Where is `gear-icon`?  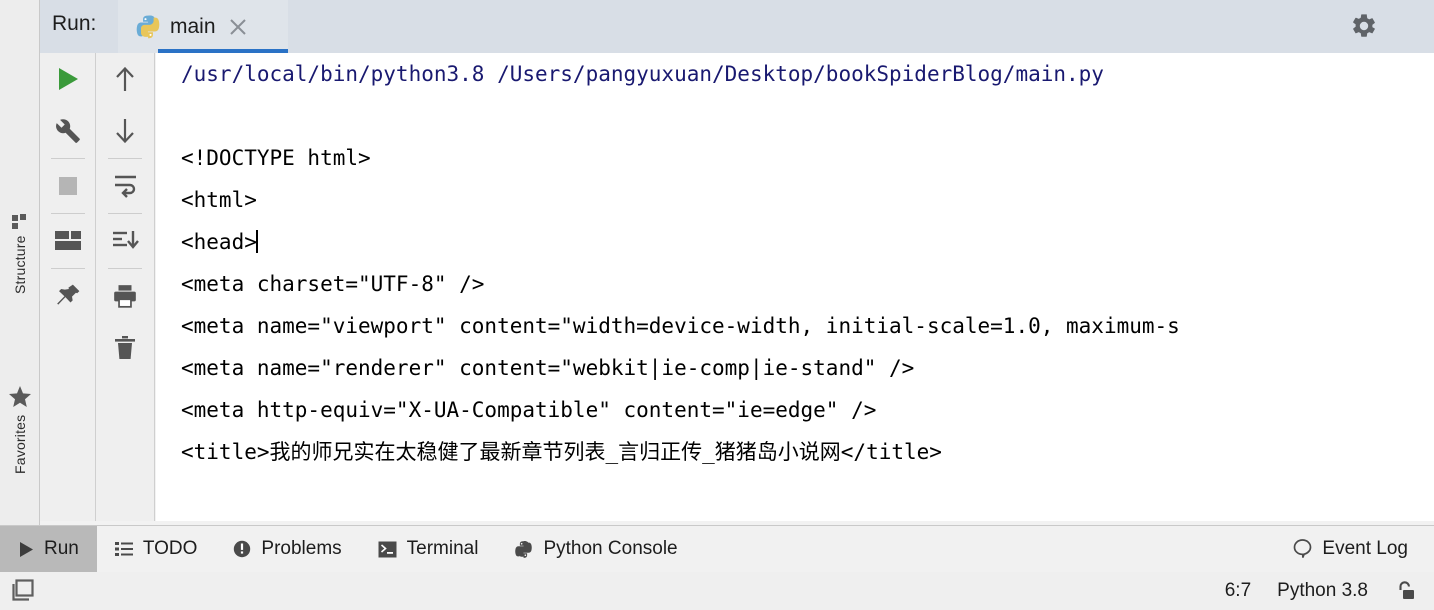 gear-icon is located at coordinates (1364, 26).